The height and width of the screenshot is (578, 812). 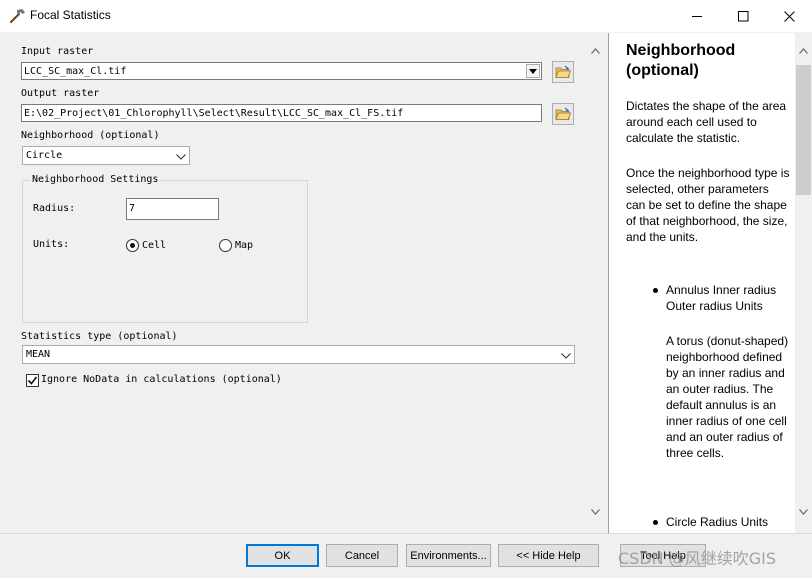 I want to click on help-scroll-thumb, so click(x=803, y=130).